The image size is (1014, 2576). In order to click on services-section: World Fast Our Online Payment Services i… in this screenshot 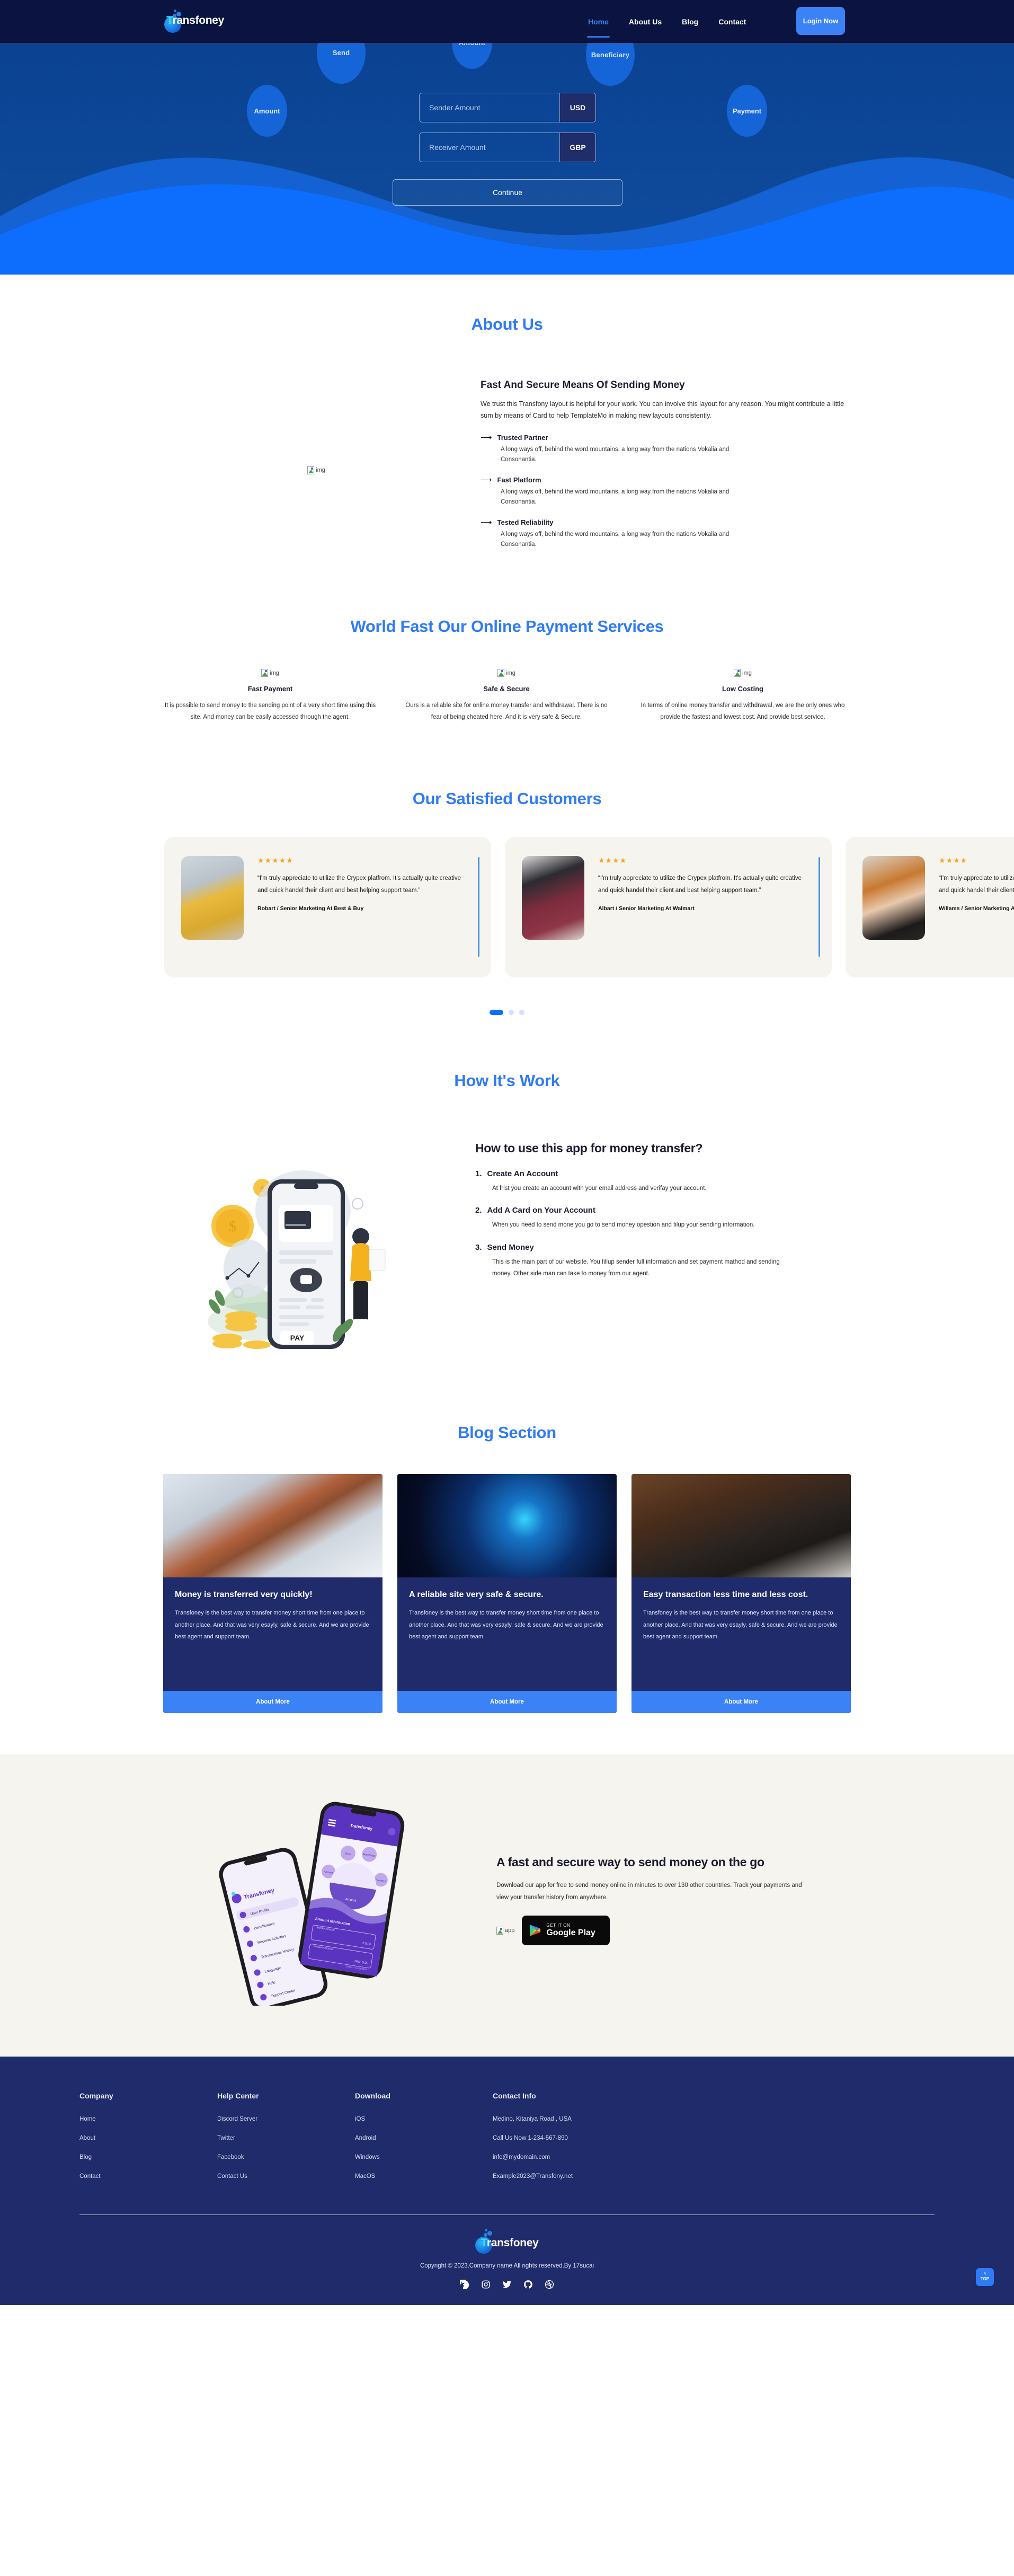, I will do `click(507, 671)`.